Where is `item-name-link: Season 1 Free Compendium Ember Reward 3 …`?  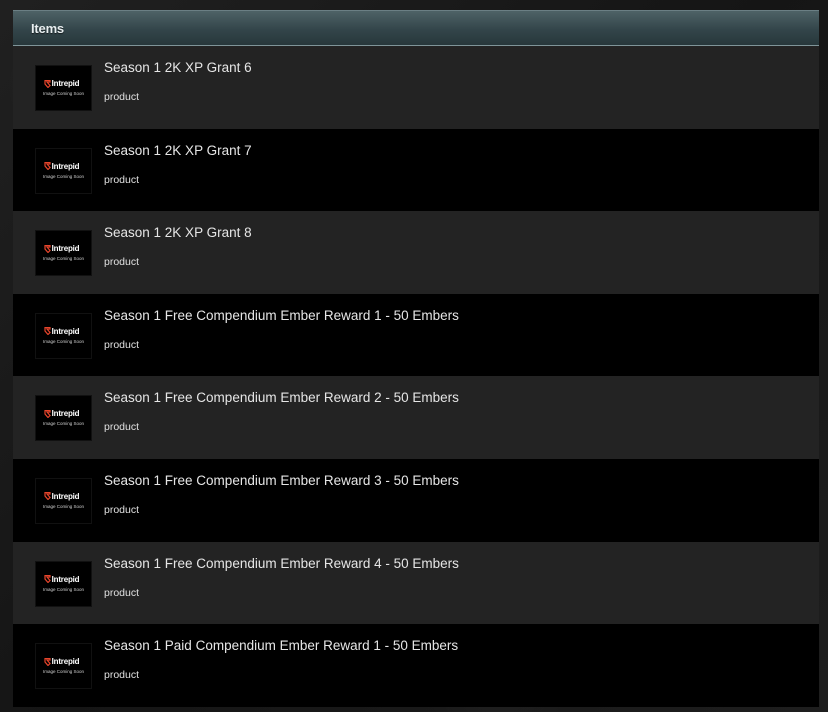
item-name-link: Season 1 Free Compendium Ember Reward 3 … is located at coordinates (281, 481).